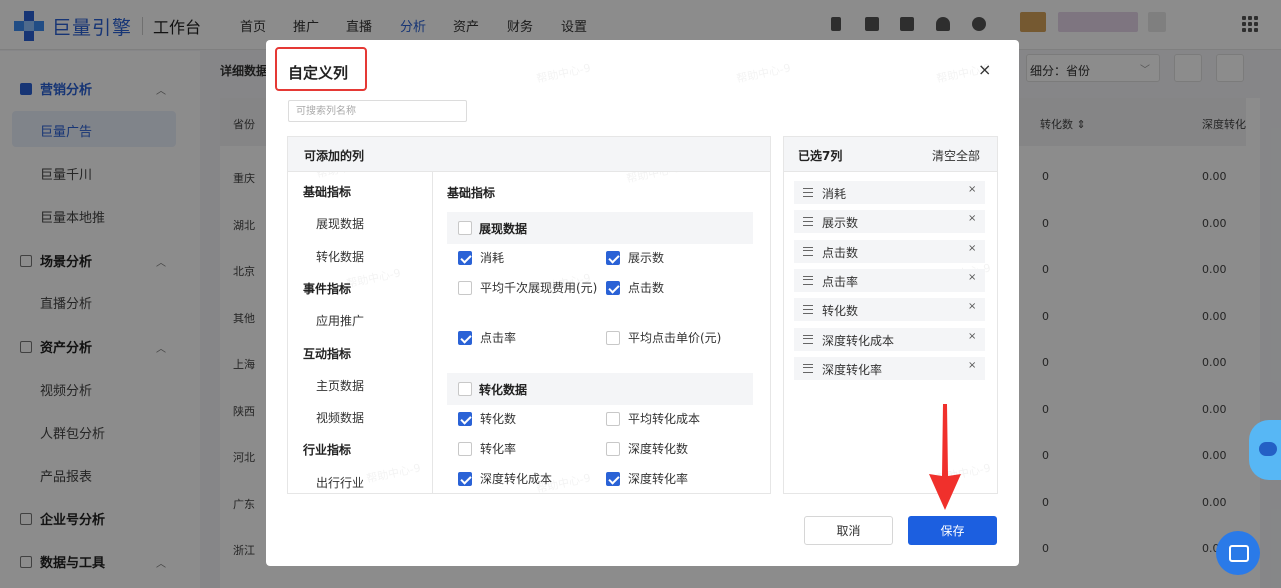  What do you see at coordinates (340, 417) in the screenshot?
I see `category-item: 视频数据` at bounding box center [340, 417].